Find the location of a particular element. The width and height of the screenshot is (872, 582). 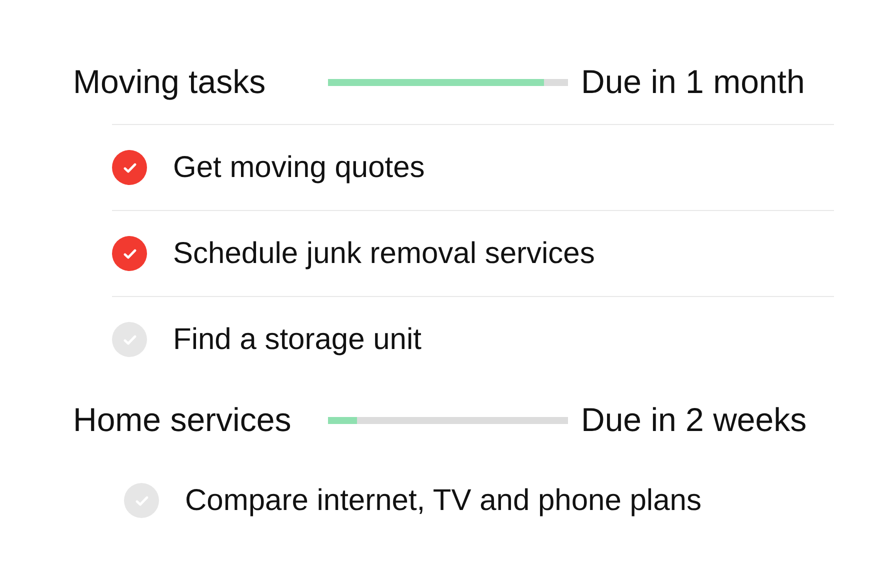

task-label: Schedule junk removal services is located at coordinates (384, 254).